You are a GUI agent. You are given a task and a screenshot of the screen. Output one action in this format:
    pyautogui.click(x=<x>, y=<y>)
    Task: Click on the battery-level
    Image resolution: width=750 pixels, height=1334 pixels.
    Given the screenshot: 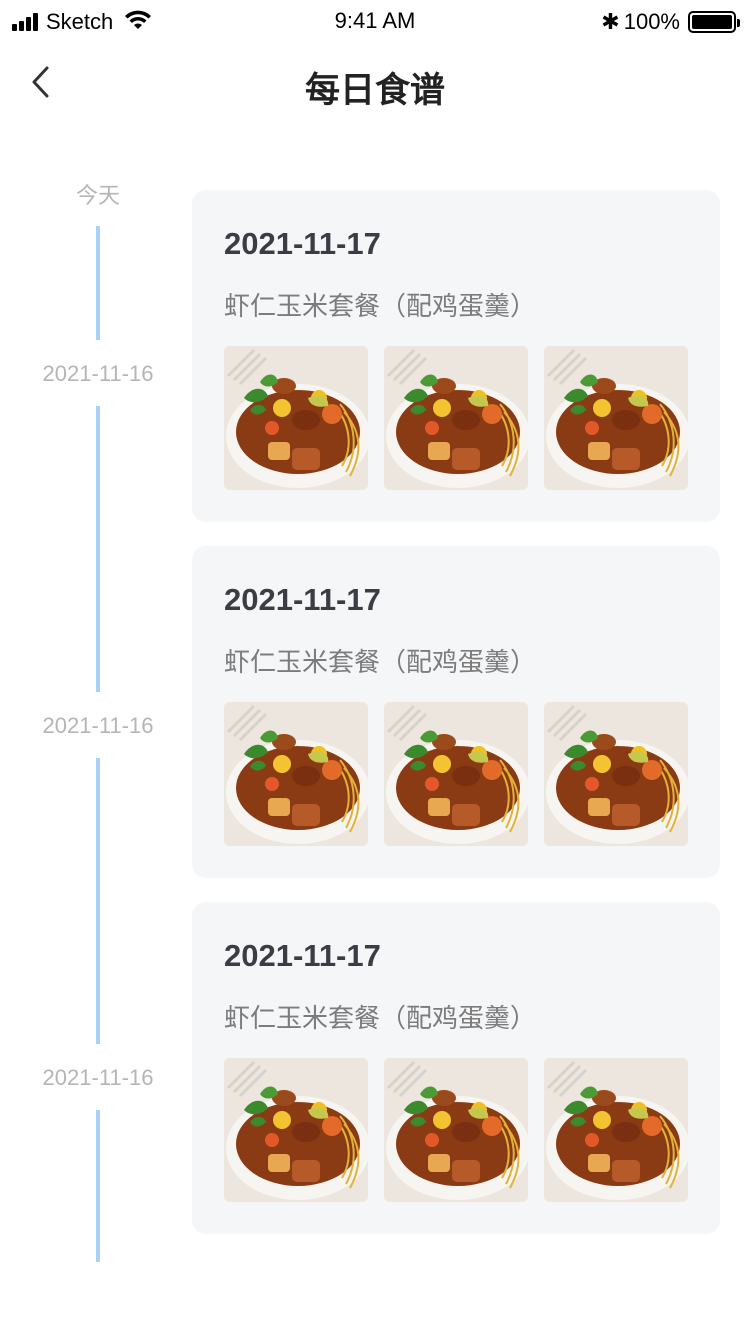 What is the action you would take?
    pyautogui.click(x=712, y=22)
    